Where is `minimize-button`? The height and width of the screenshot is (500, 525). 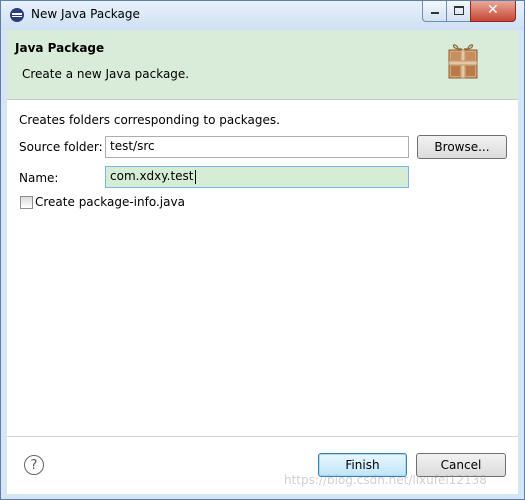 minimize-button is located at coordinates (434, 11).